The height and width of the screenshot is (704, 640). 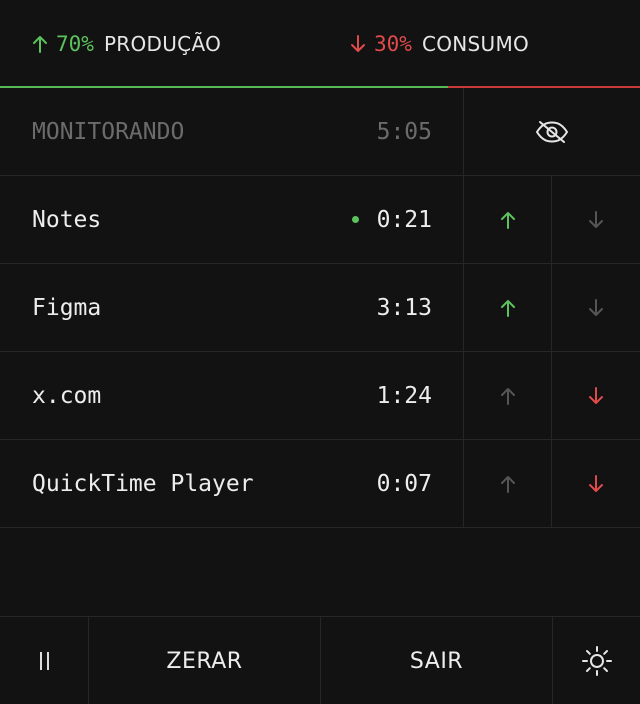 What do you see at coordinates (320, 308) in the screenshot?
I see `app-row: Figma 3:13` at bounding box center [320, 308].